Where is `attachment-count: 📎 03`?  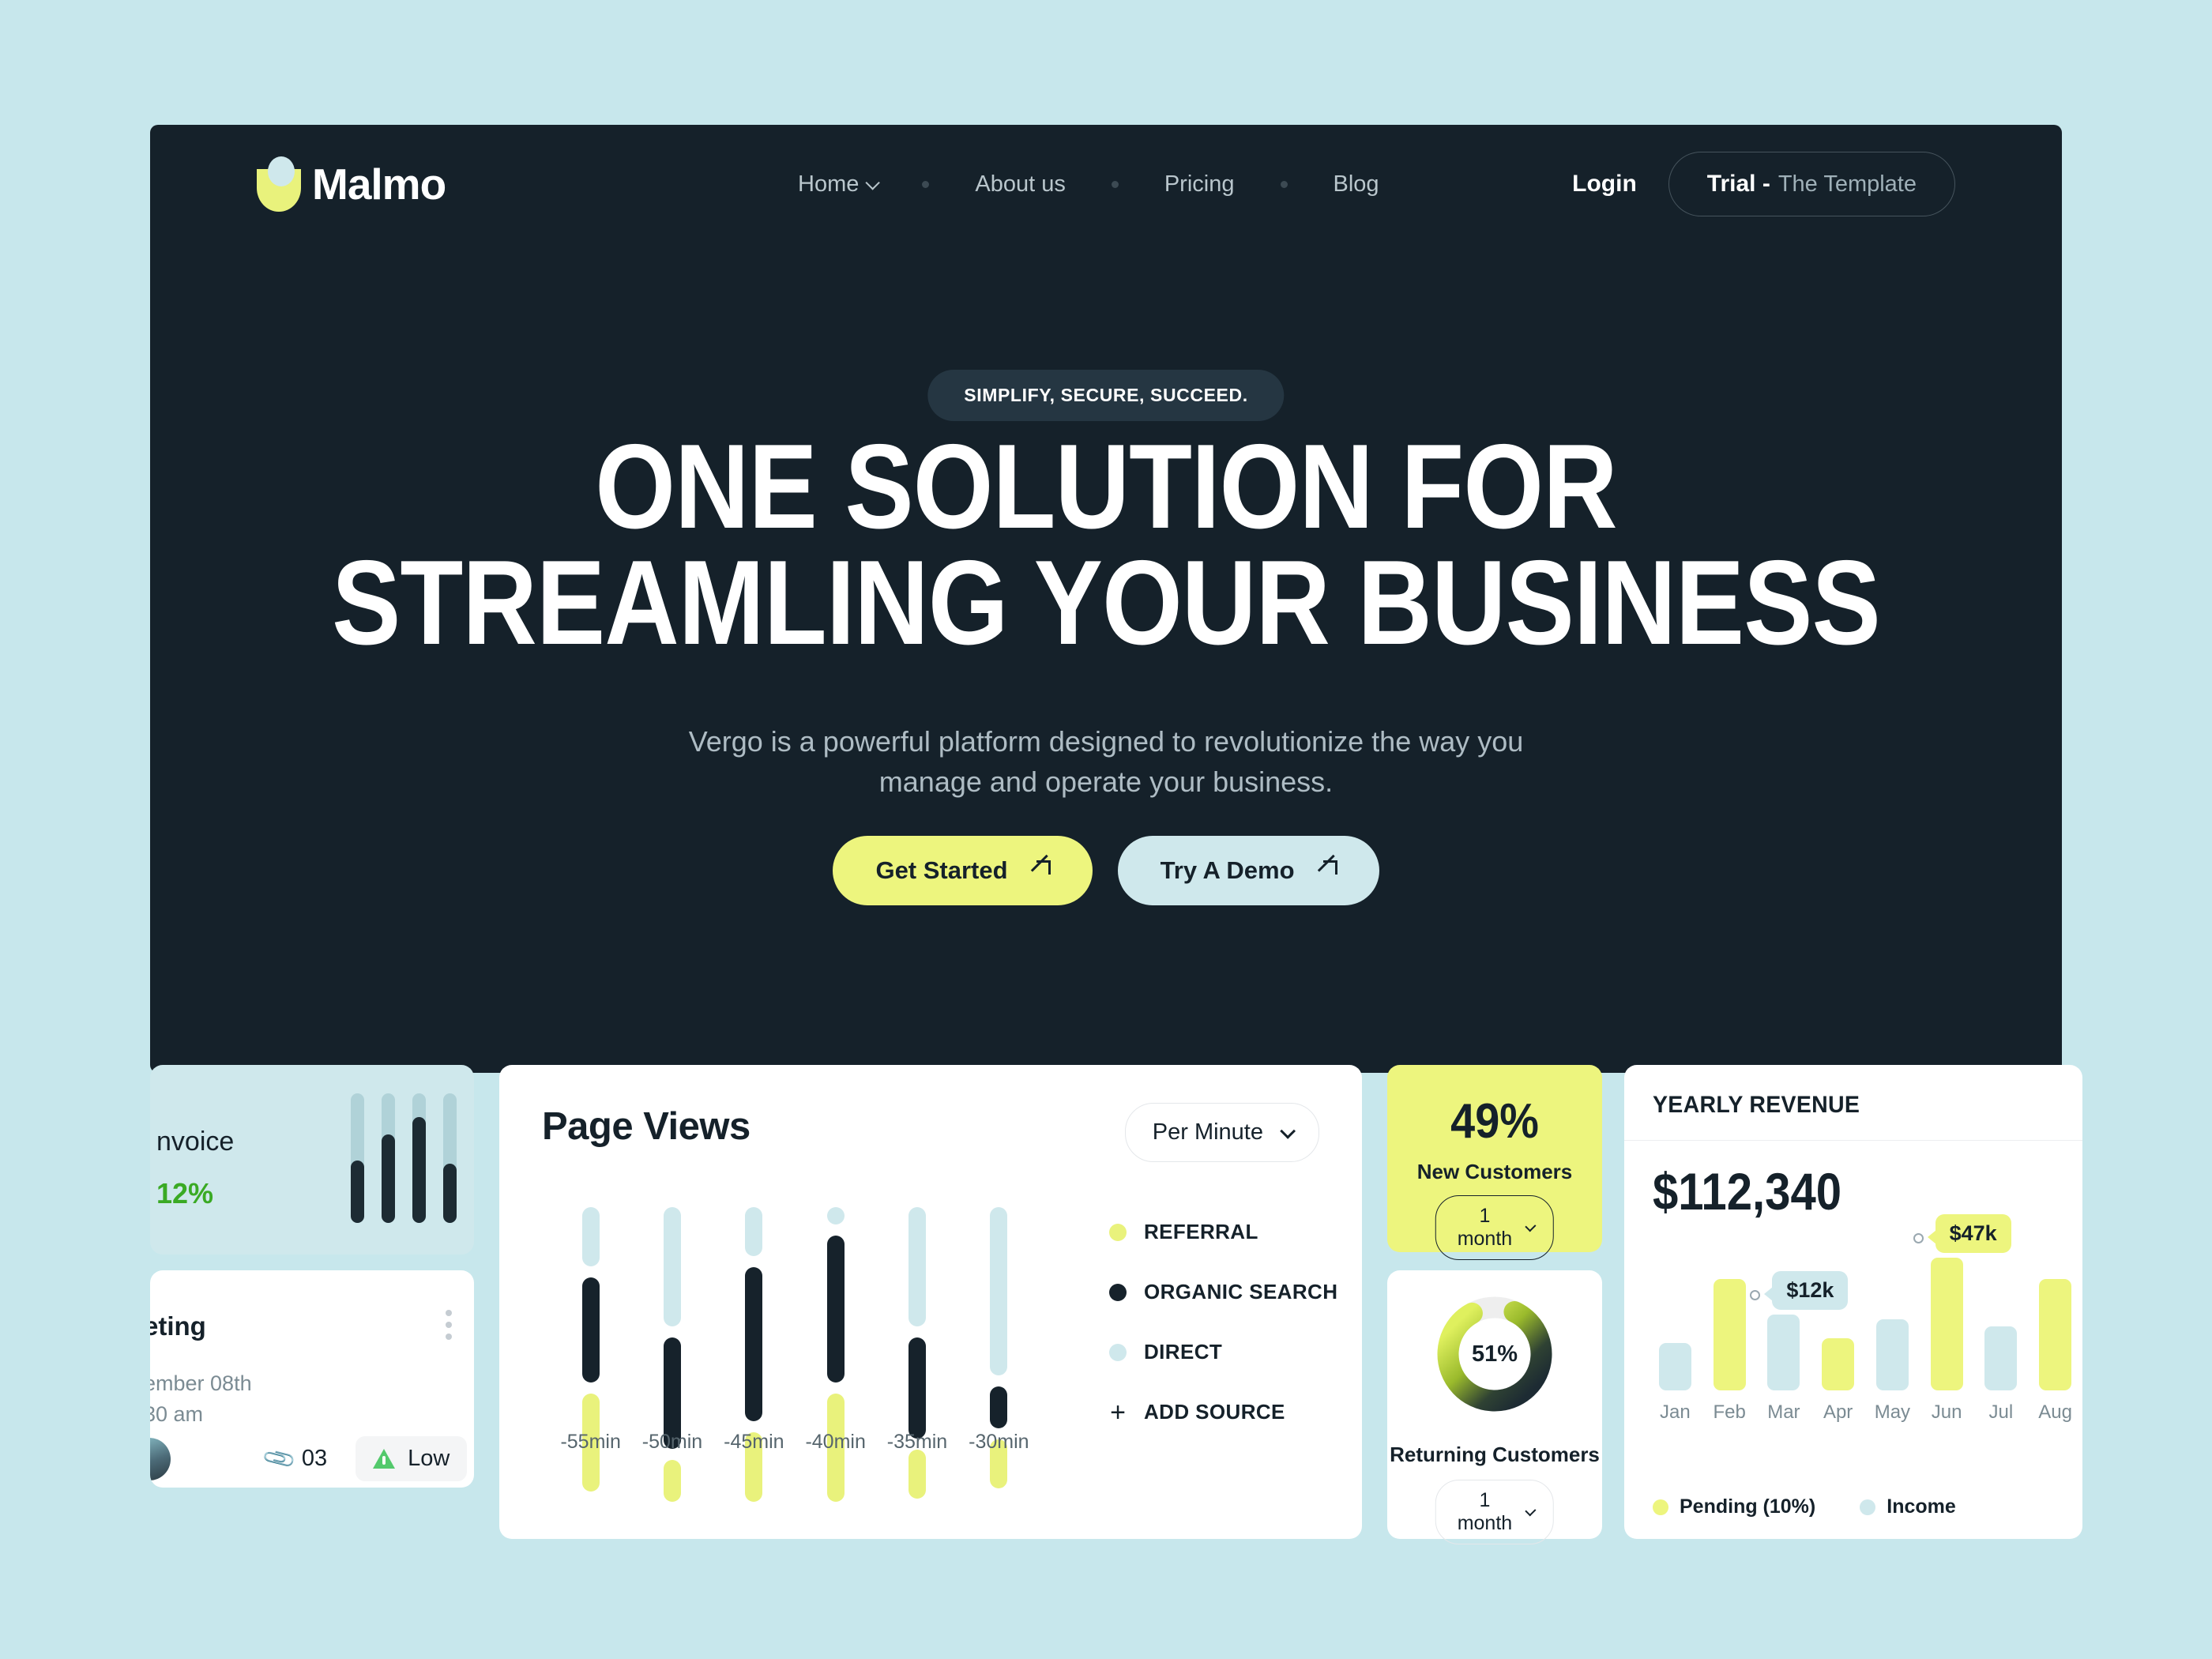
attachment-count: 📎 03 is located at coordinates (294, 1459).